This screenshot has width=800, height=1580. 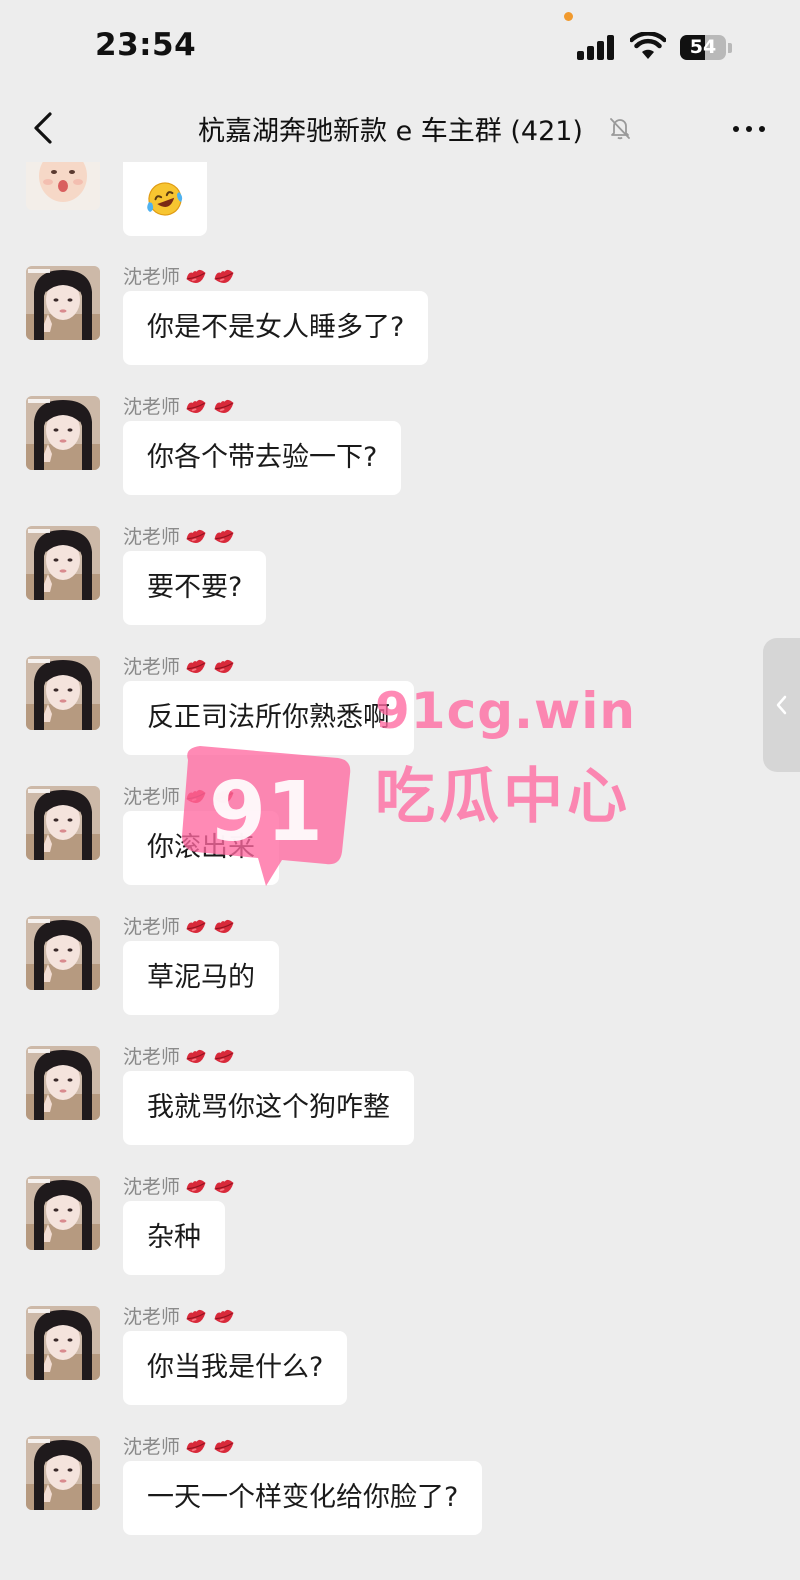 What do you see at coordinates (201, 978) in the screenshot?
I see `message-bubble: 草泥马的` at bounding box center [201, 978].